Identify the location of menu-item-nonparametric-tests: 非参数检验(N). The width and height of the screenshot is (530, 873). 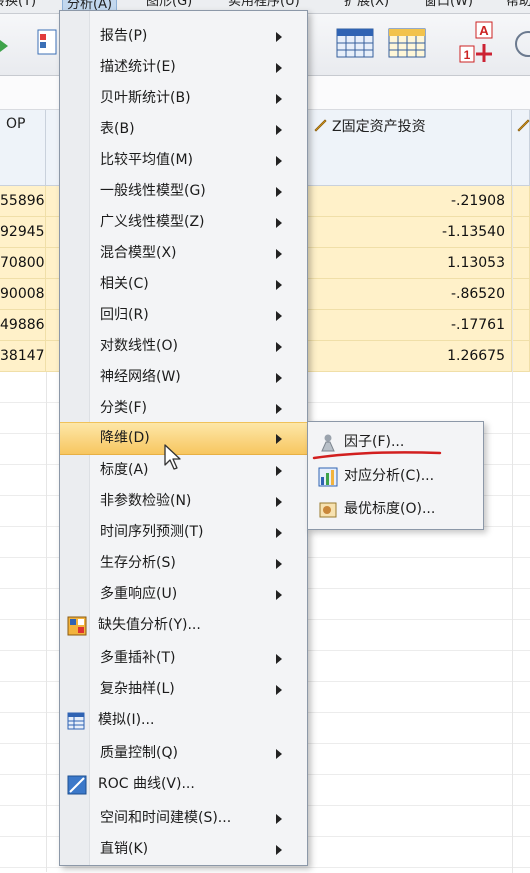
(184, 501).